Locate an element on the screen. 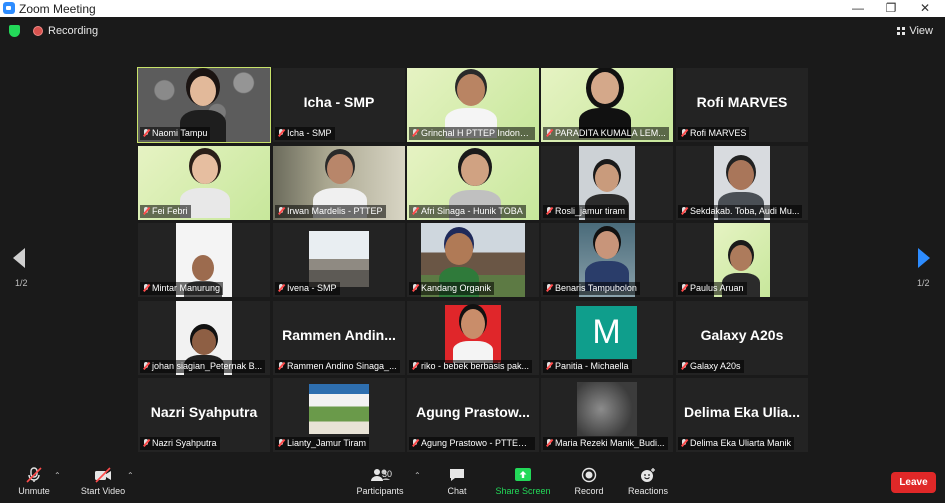 The image size is (945, 503). participant-tile: Icha - SMP Icha - SMP is located at coordinates (339, 105).